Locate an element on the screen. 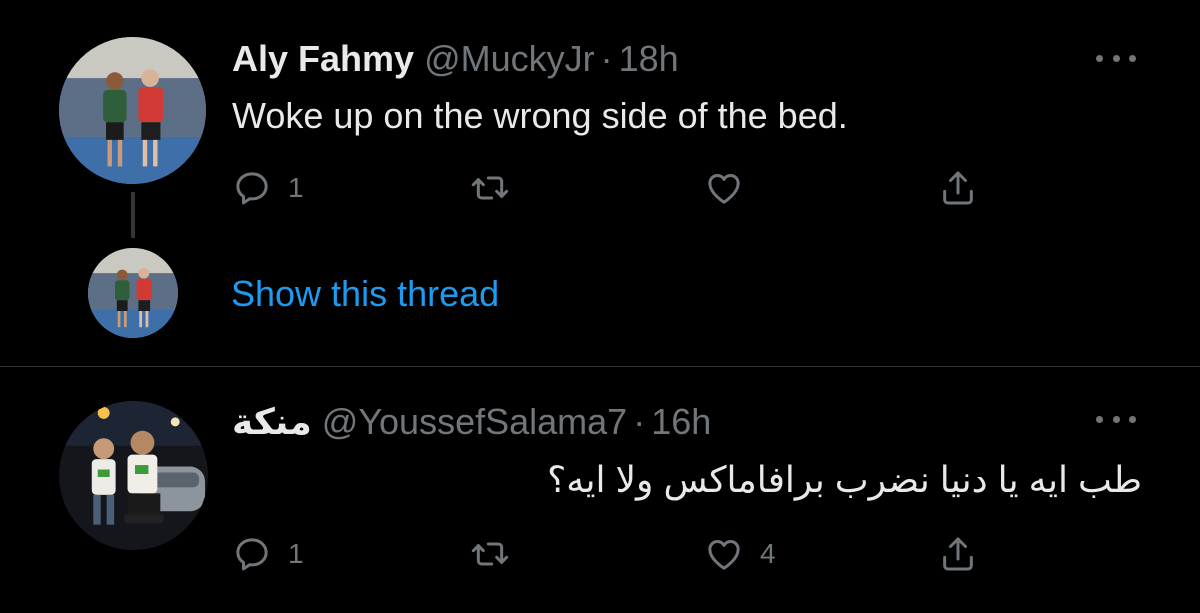  author-handle: @YoussefSalama7 is located at coordinates (474, 421).